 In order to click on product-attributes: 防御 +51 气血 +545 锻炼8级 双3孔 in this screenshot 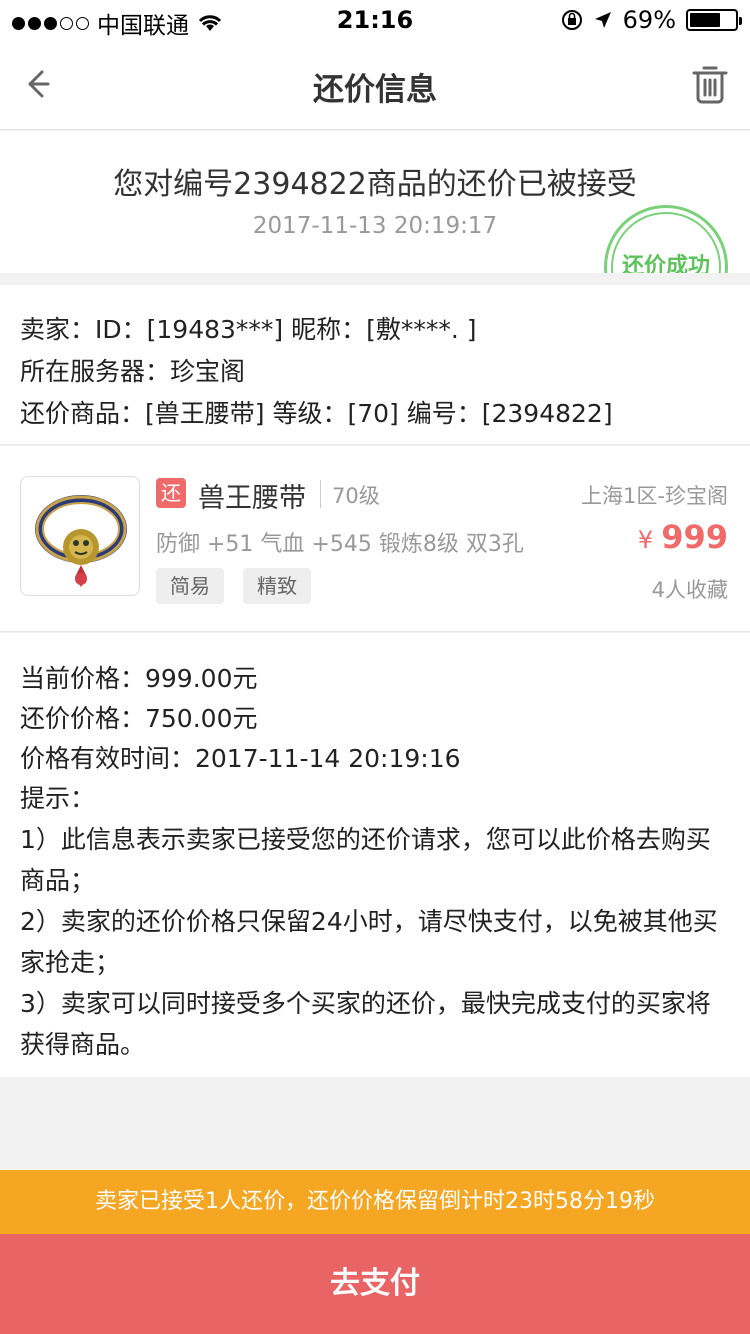, I will do `click(340, 544)`.